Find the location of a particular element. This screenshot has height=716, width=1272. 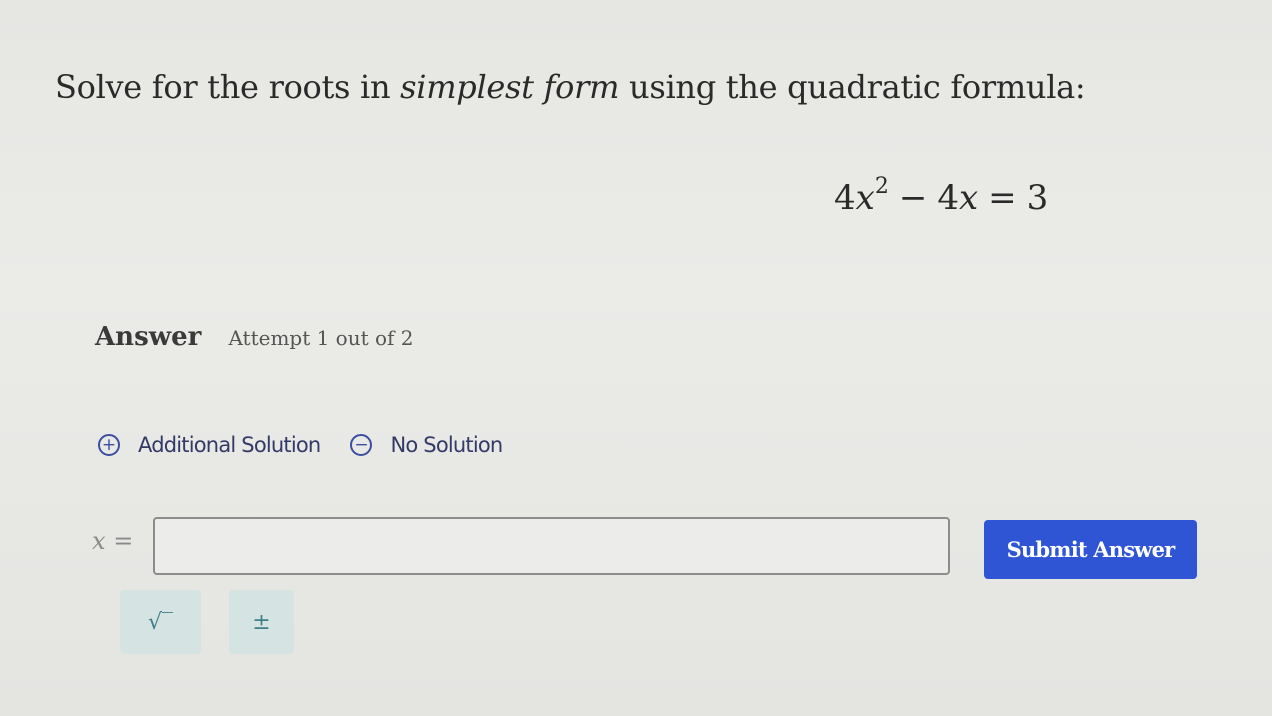

no-solution-label: No Solution is located at coordinates (446, 445).